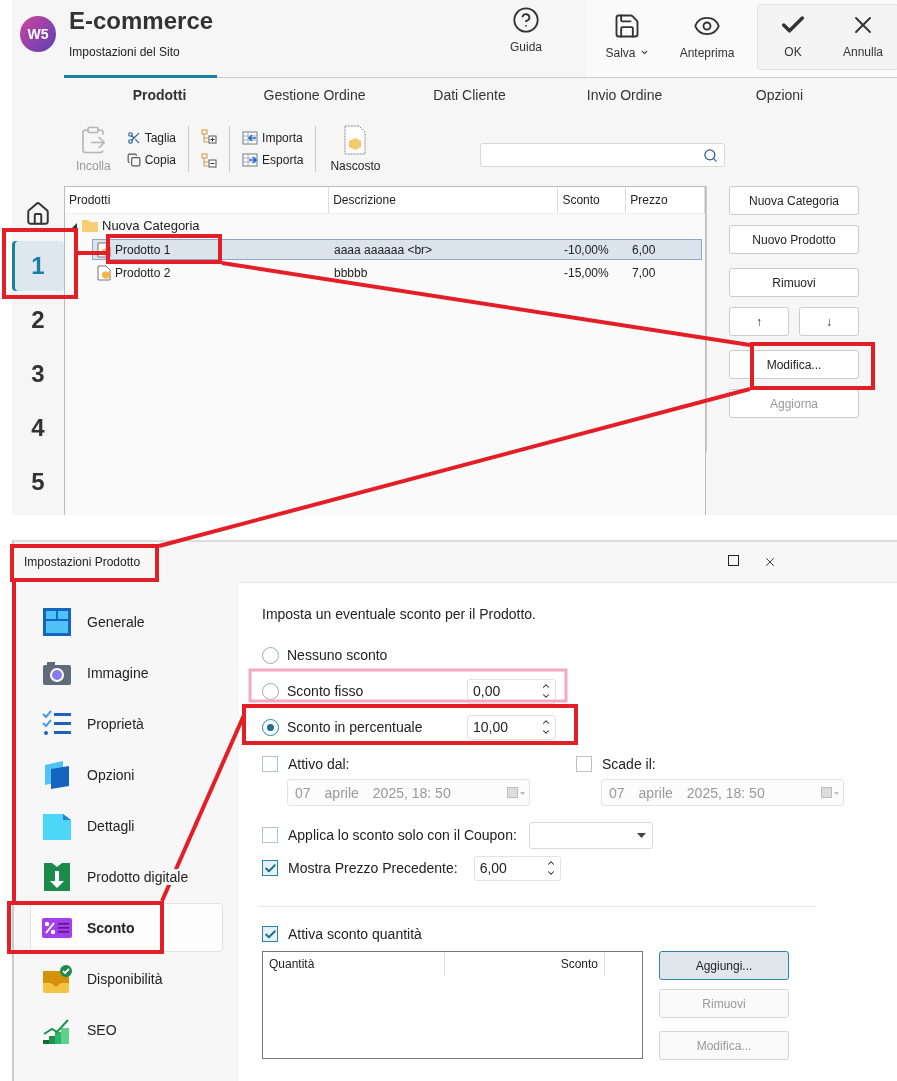 The width and height of the screenshot is (897, 1081). What do you see at coordinates (665, 200) in the screenshot?
I see `column-header: Prezzo` at bounding box center [665, 200].